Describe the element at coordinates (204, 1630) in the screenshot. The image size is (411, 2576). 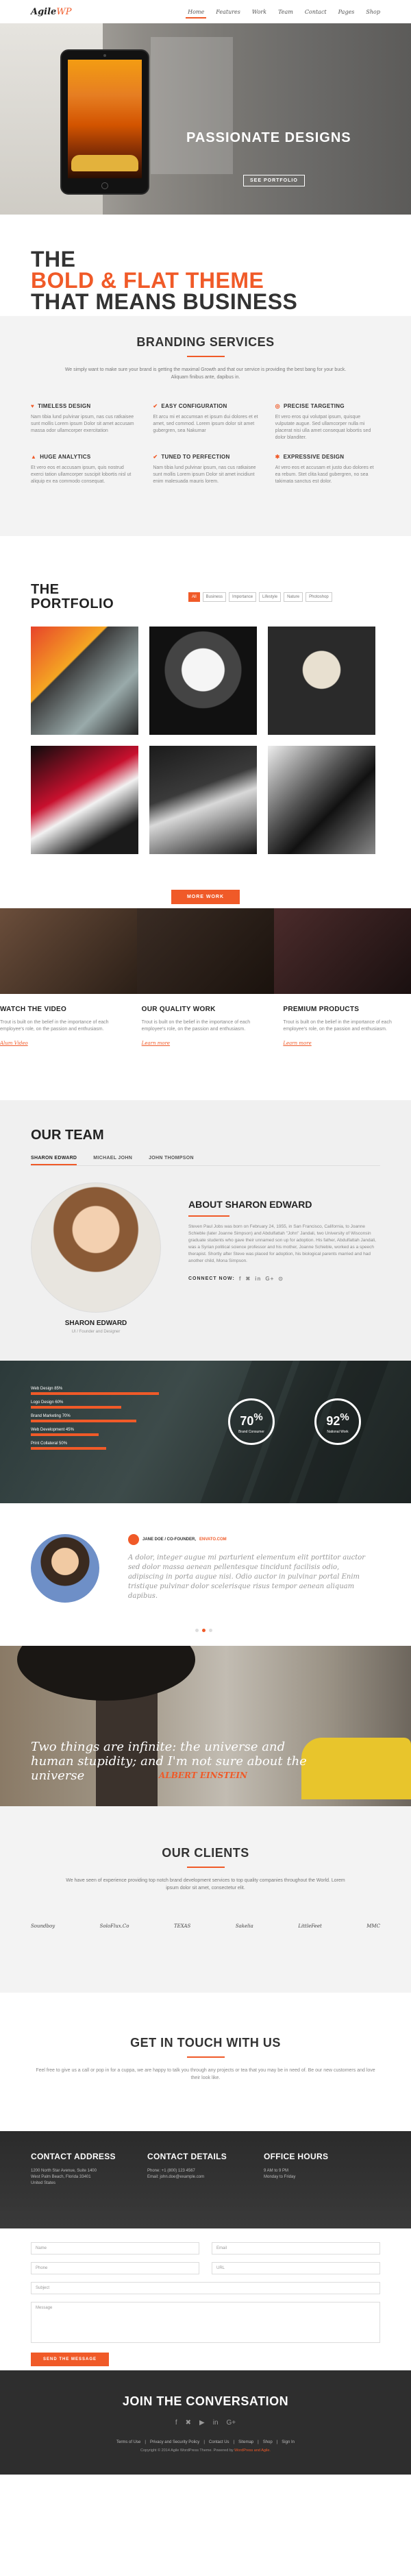
I see `pager-dot-active` at that location.